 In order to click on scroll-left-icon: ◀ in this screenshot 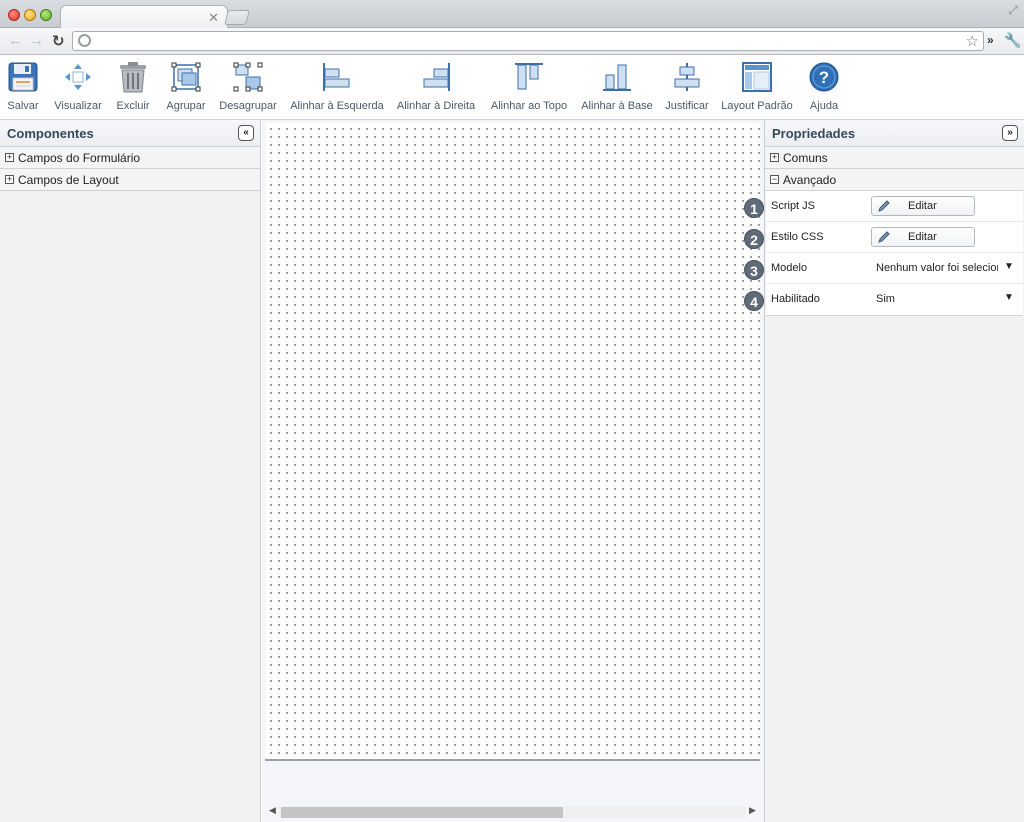, I will do `click(272, 810)`.